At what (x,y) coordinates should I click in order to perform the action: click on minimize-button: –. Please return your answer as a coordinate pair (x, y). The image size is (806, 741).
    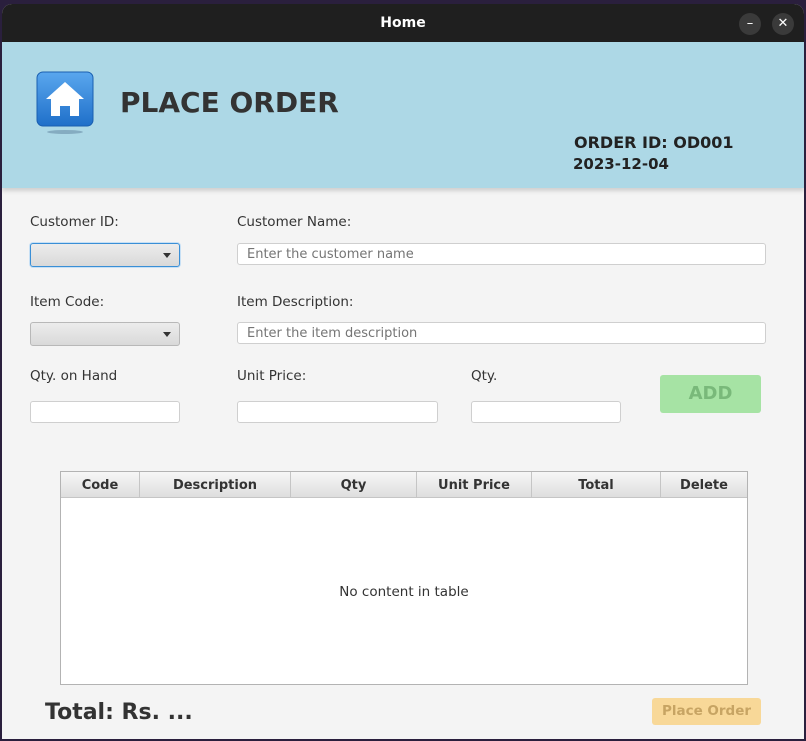
    Looking at the image, I should click on (750, 24).